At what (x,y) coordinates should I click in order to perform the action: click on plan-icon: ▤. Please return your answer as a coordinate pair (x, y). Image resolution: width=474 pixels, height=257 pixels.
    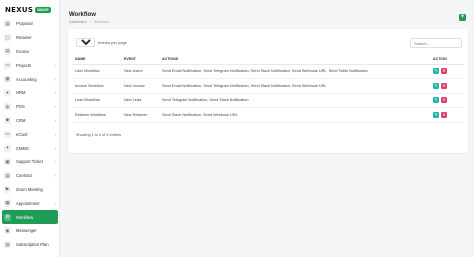
    Looking at the image, I should click on (7, 245).